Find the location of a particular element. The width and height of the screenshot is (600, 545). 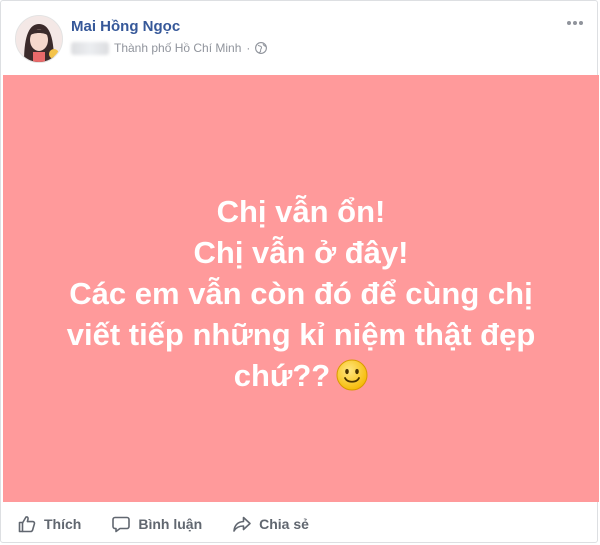

globe-icon is located at coordinates (261, 48).